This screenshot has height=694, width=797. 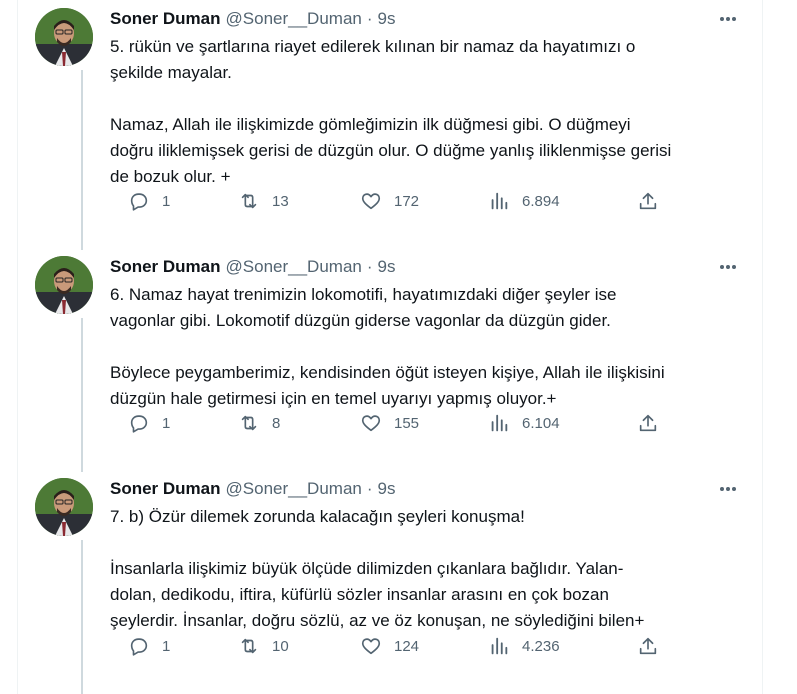 I want to click on like-count: 172, so click(x=407, y=201).